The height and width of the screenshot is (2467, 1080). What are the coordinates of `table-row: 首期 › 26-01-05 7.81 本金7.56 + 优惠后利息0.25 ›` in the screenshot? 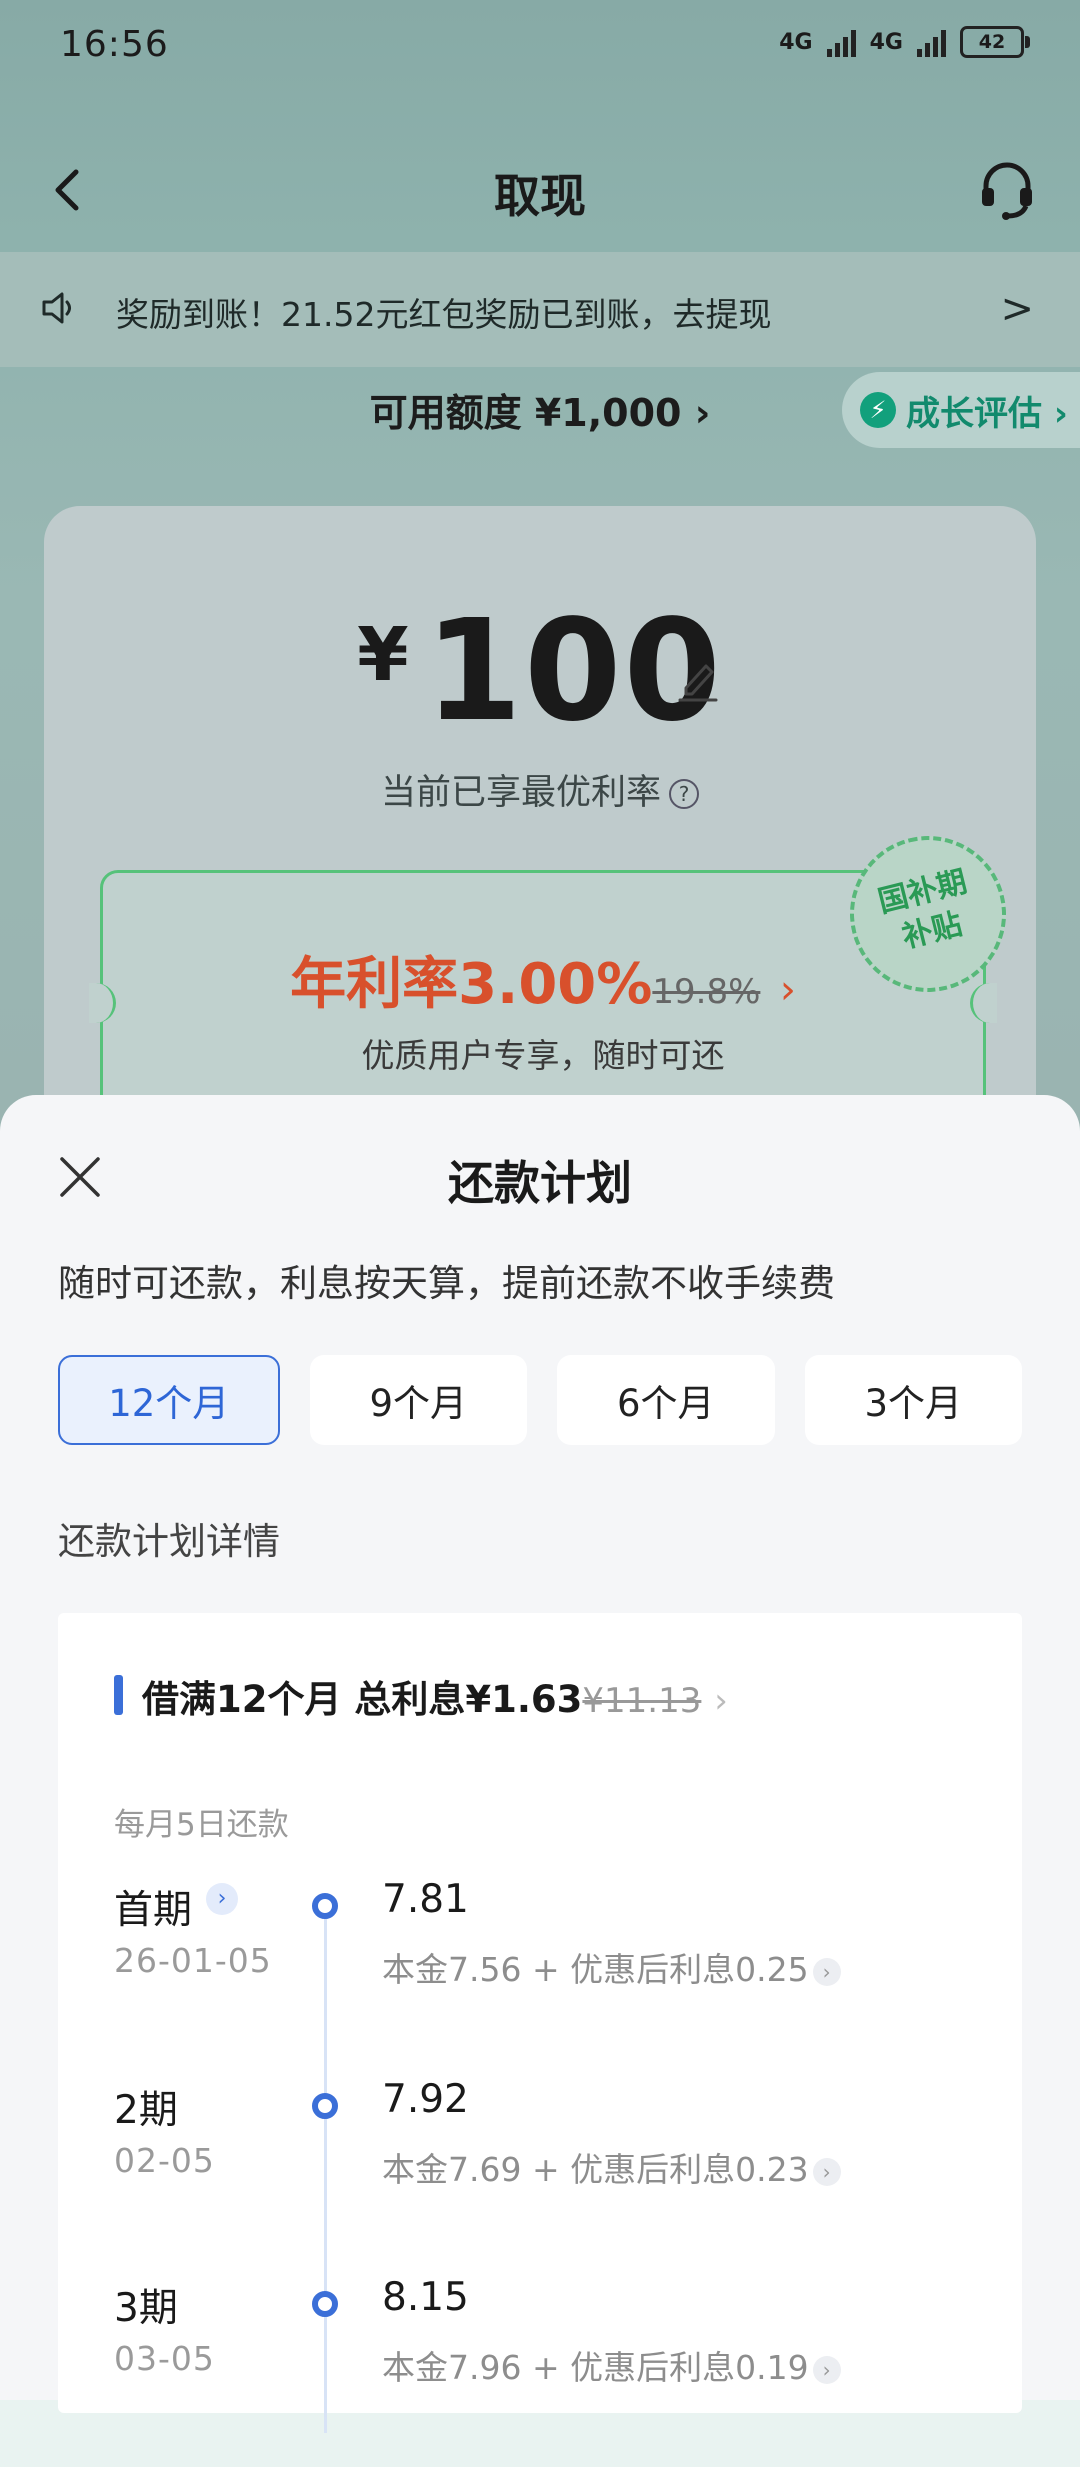 It's located at (540, 1973).